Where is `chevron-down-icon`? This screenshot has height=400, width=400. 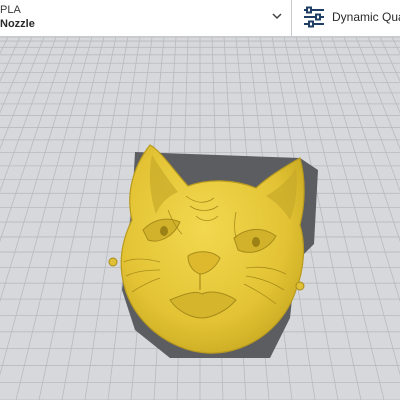
chevron-down-icon is located at coordinates (277, 16).